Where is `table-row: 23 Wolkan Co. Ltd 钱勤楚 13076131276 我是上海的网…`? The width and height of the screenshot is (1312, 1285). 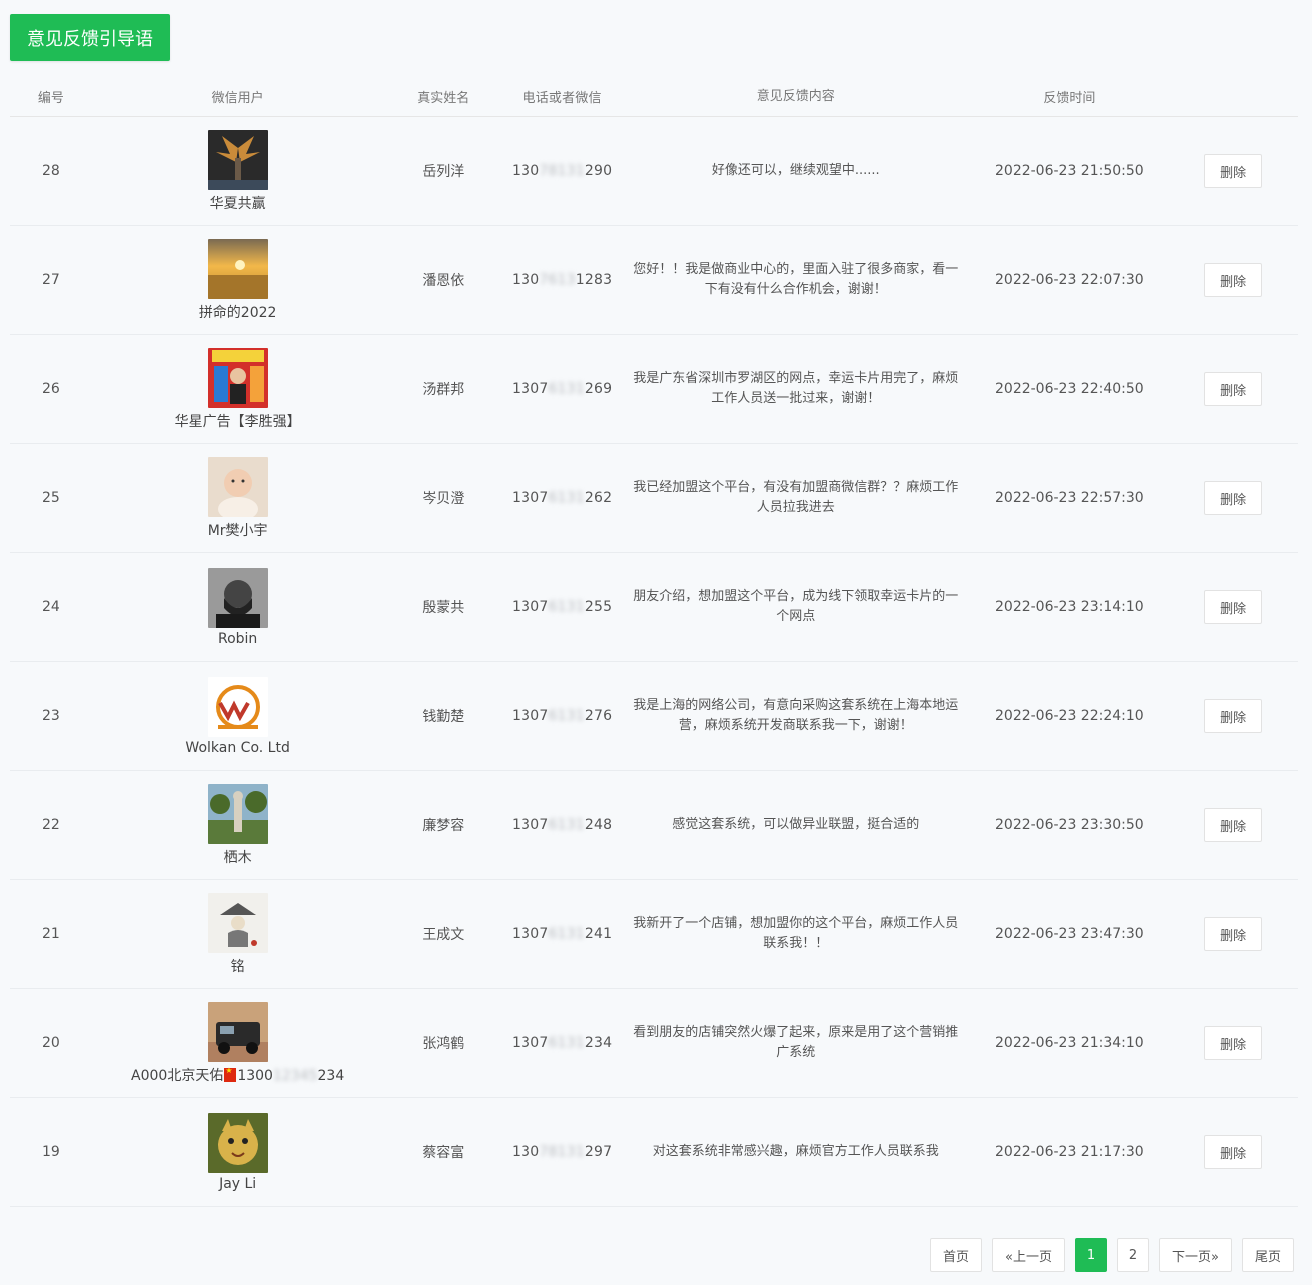
table-row: 23 Wolkan Co. Ltd 钱勤楚 13076131276 我是上海的网… is located at coordinates (654, 716).